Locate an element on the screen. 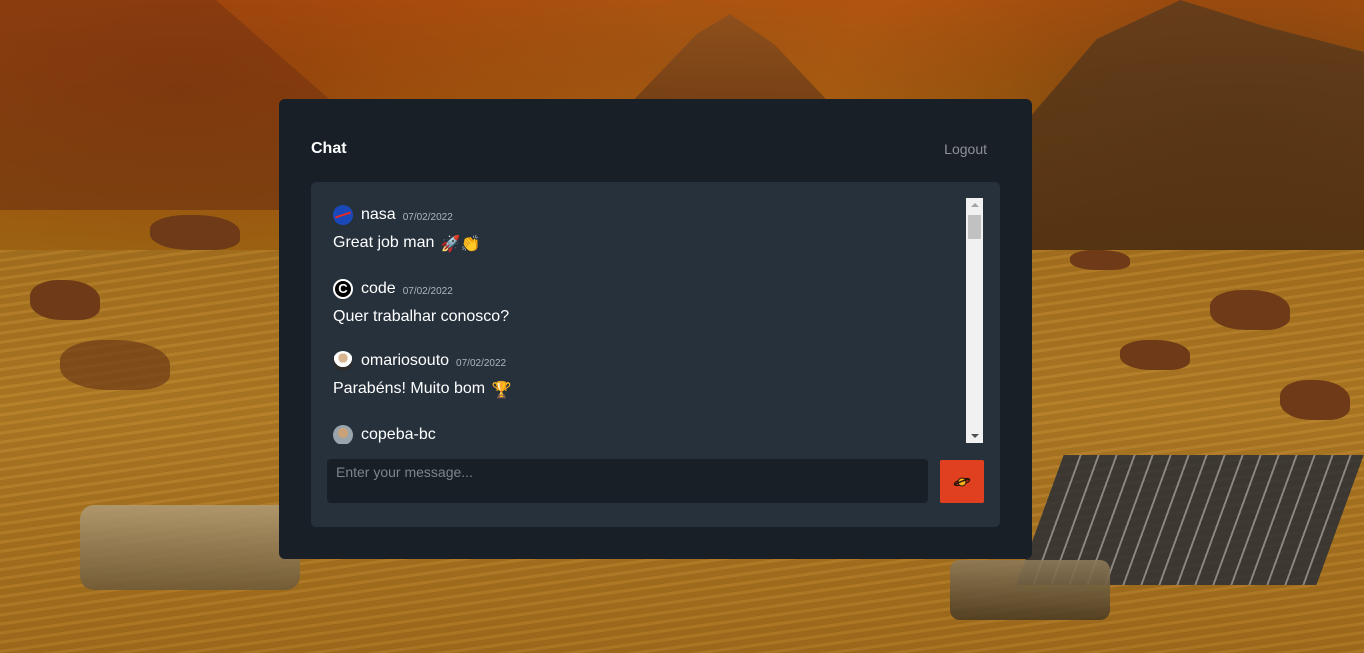 The image size is (1364, 653). planet-icon is located at coordinates (962, 481).